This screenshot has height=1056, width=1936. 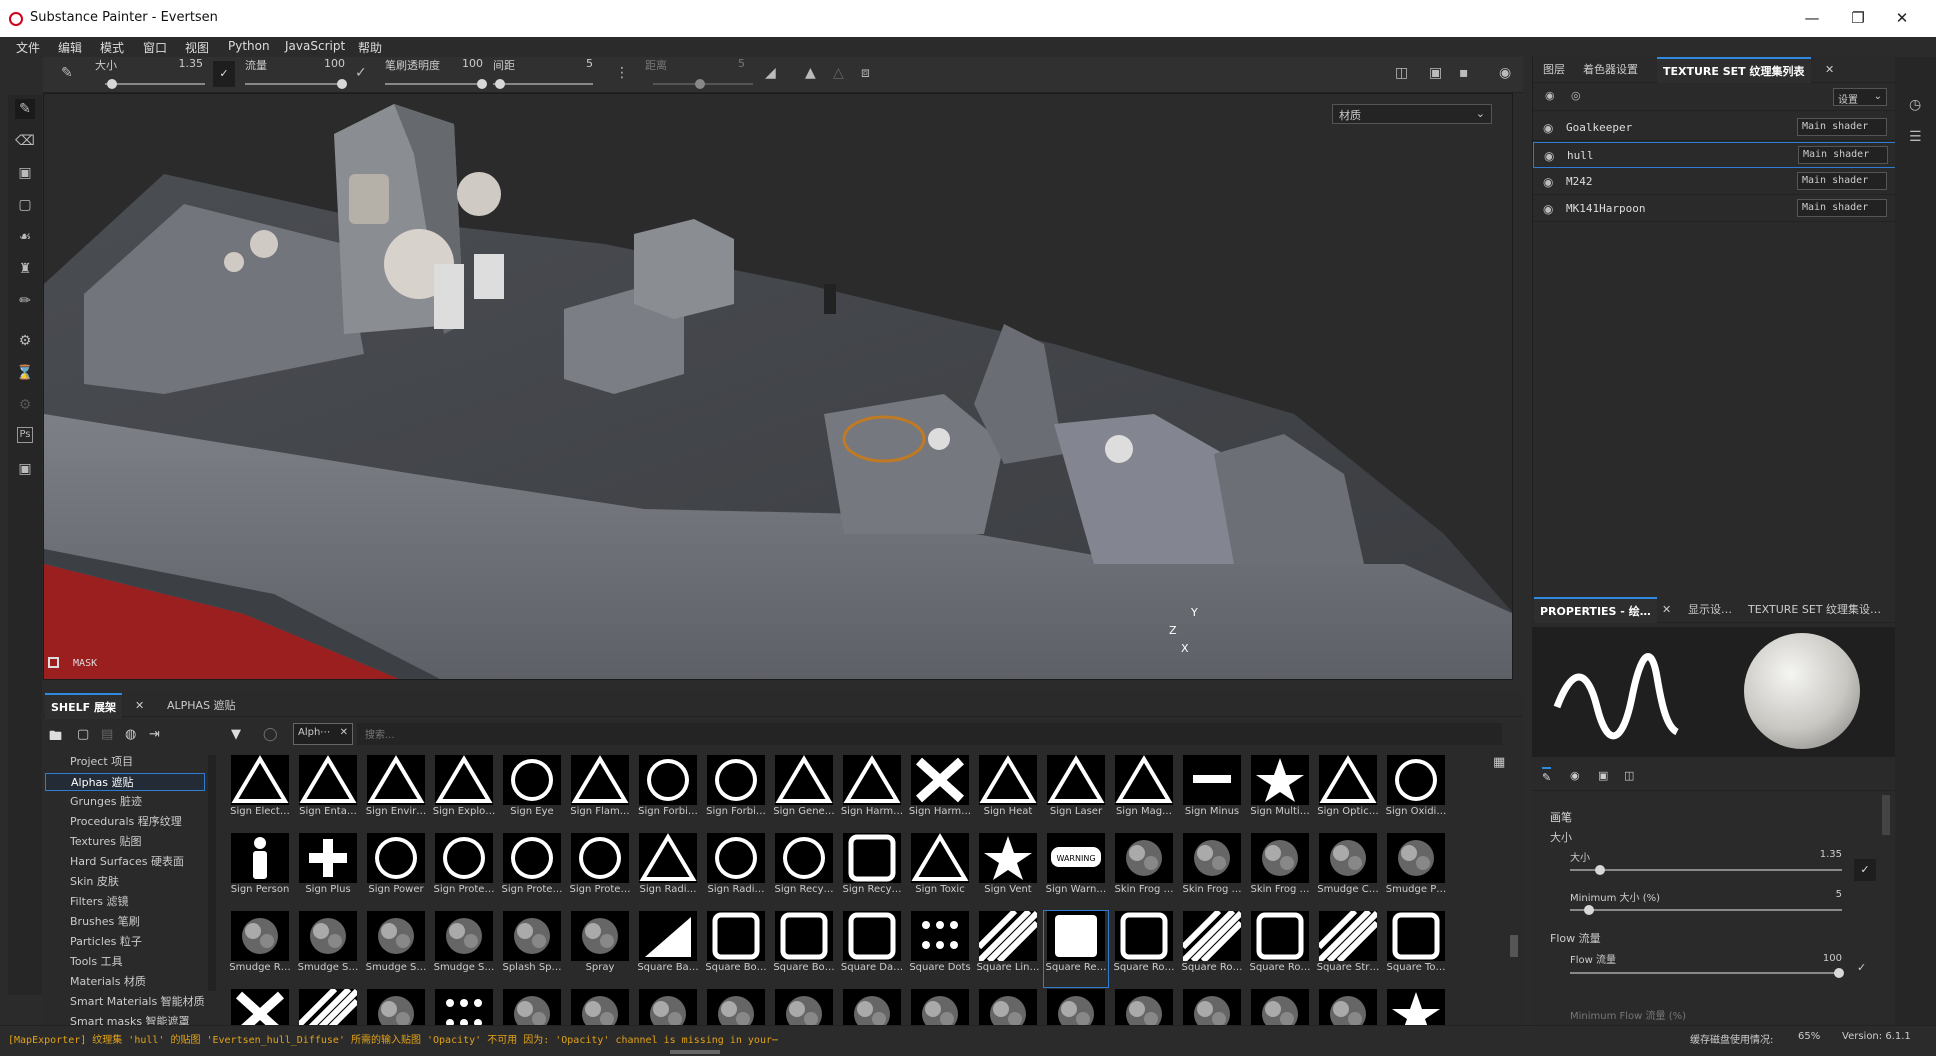 I want to click on menu-file: 文件, so click(x=28, y=47).